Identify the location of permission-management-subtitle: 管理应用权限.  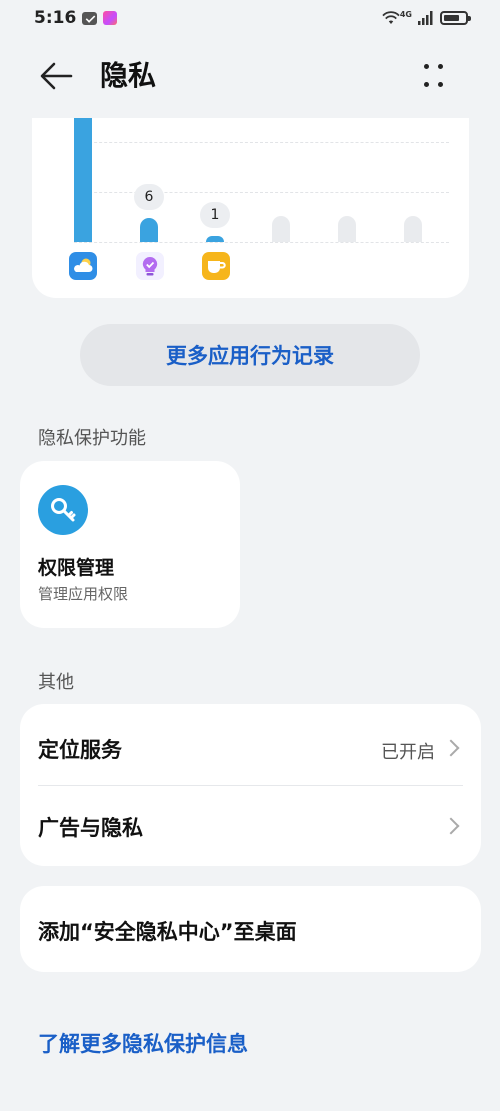
(83, 594).